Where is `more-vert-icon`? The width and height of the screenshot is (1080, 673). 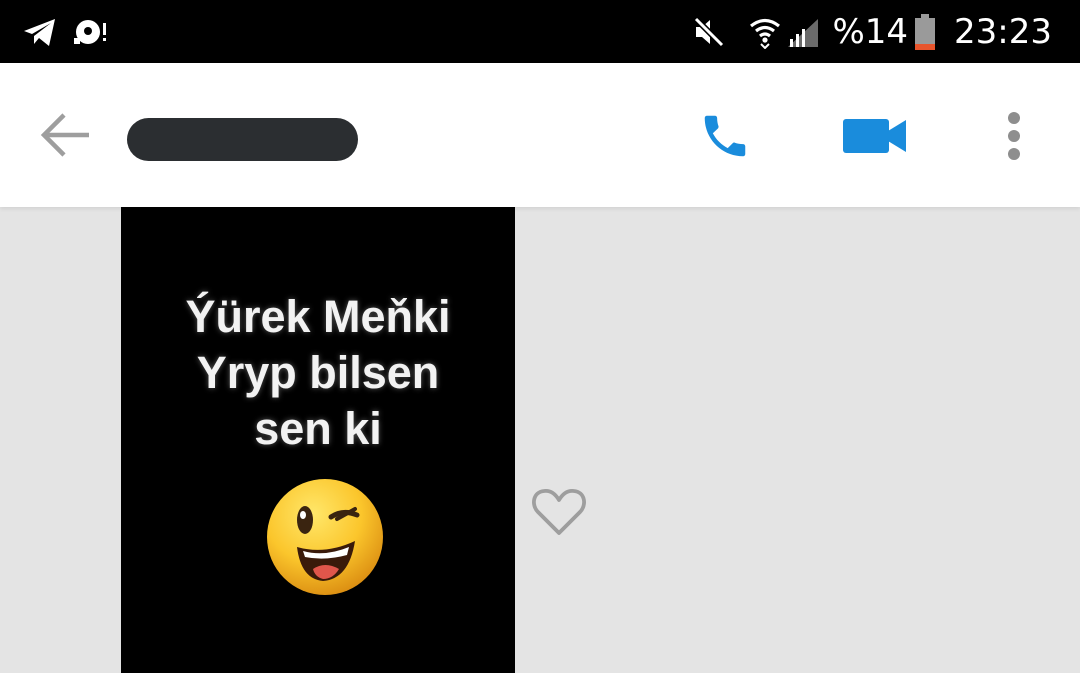 more-vert-icon is located at coordinates (1014, 136).